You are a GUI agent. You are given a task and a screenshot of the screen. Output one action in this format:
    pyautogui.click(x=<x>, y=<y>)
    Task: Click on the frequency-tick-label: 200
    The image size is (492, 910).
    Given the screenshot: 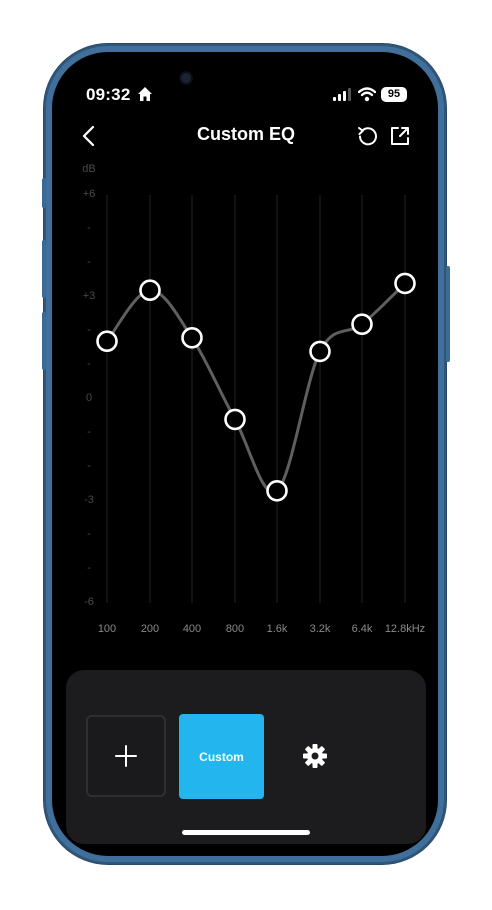 What is the action you would take?
    pyautogui.click(x=150, y=629)
    